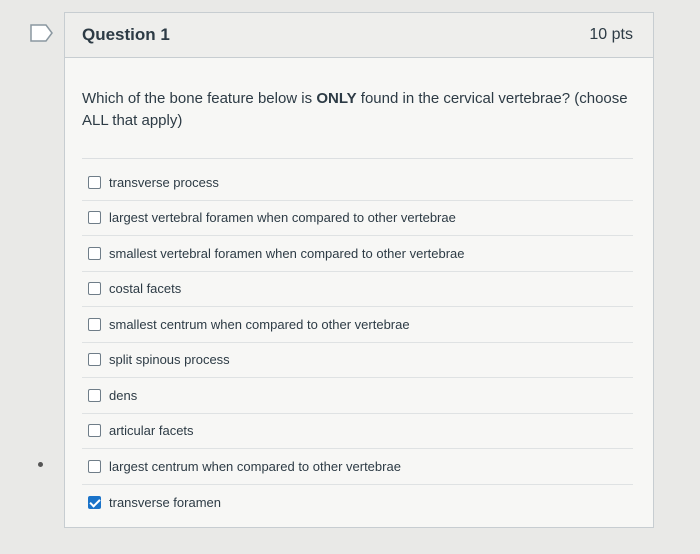 The height and width of the screenshot is (554, 700). I want to click on question-points: 10 pts, so click(611, 34).